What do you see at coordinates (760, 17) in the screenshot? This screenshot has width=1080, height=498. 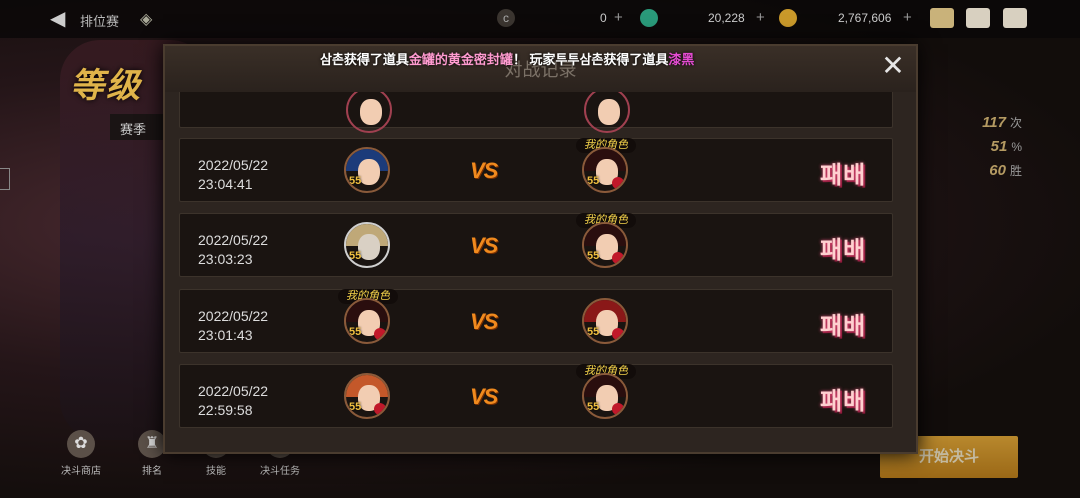 I see `add-currency-b-button: +` at bounding box center [760, 17].